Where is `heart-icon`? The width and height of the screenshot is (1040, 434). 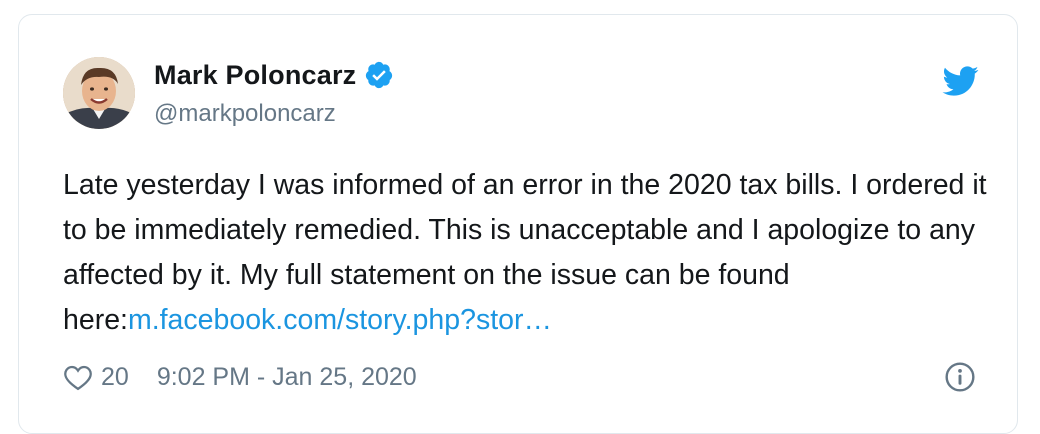 heart-icon is located at coordinates (78, 377).